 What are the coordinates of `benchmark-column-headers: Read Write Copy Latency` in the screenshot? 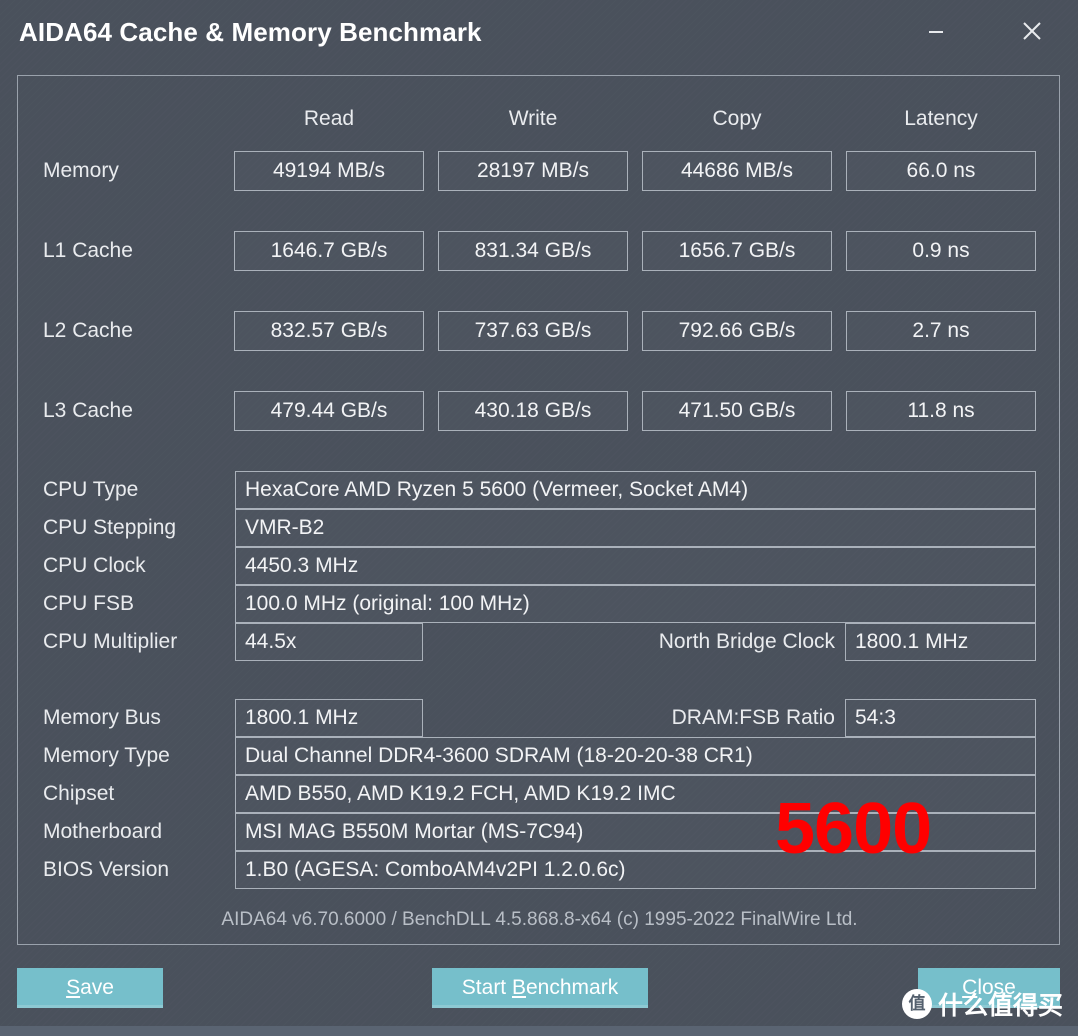 It's located at (539, 122).